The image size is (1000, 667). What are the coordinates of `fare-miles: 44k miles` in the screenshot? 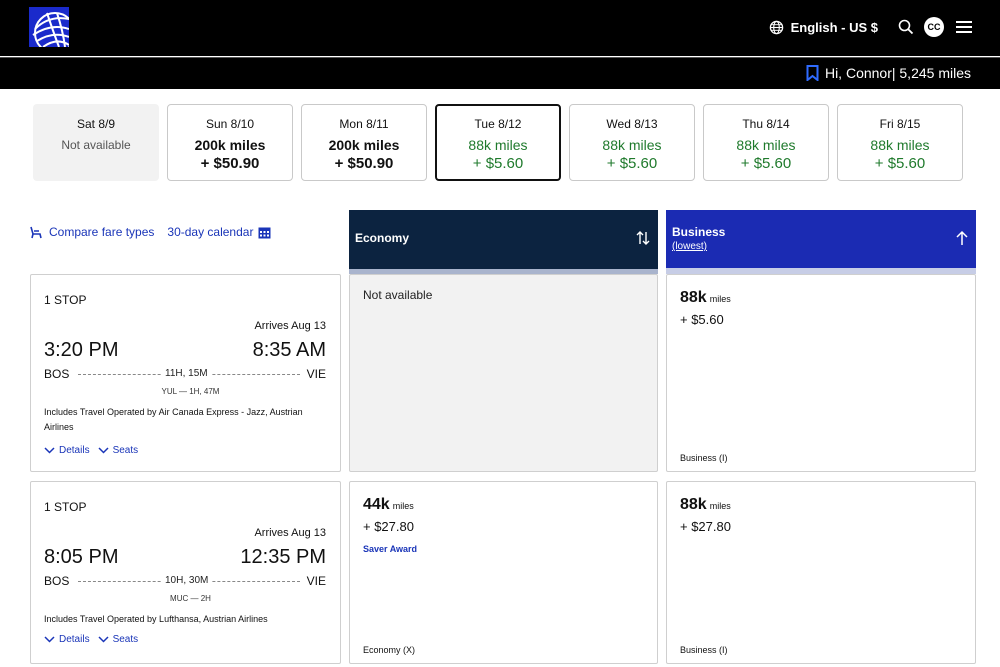 It's located at (388, 505).